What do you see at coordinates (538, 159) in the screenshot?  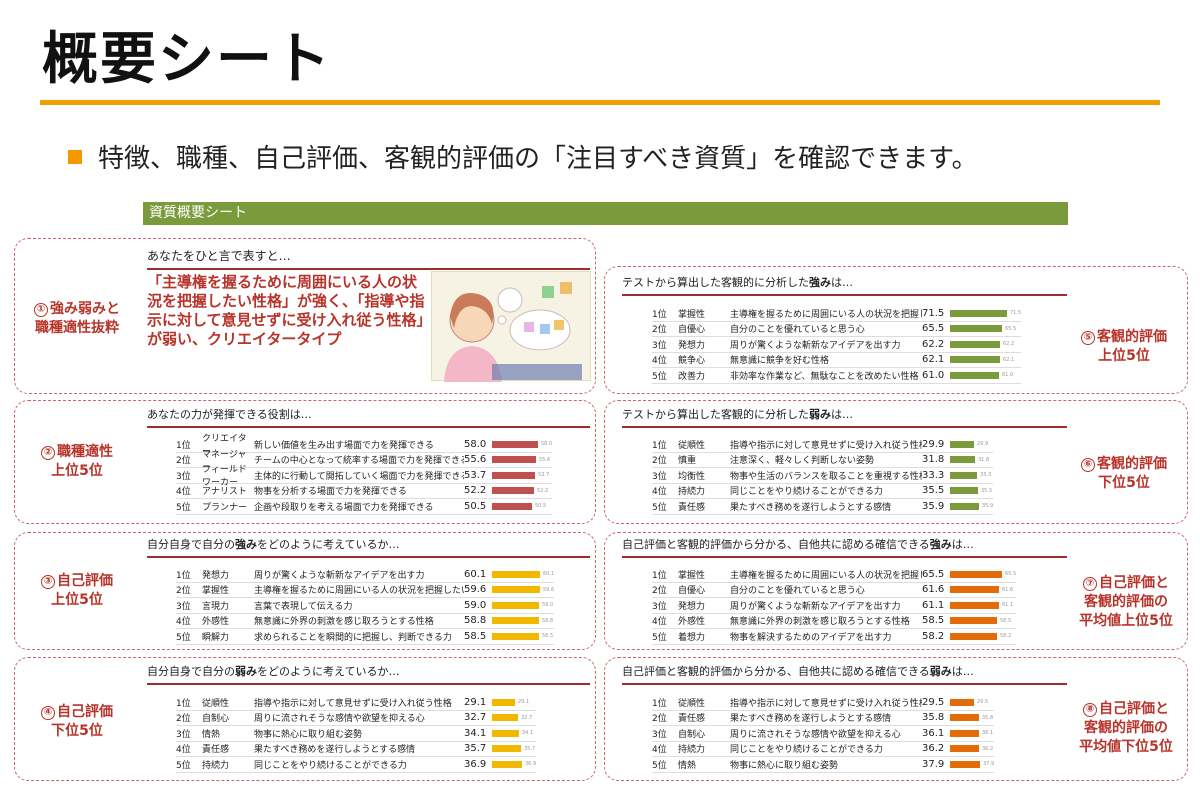 I see `bullet-text: 特徴、職種、自己評価、客観的評価の「注目すべき資質」を確認できます。` at bounding box center [538, 159].